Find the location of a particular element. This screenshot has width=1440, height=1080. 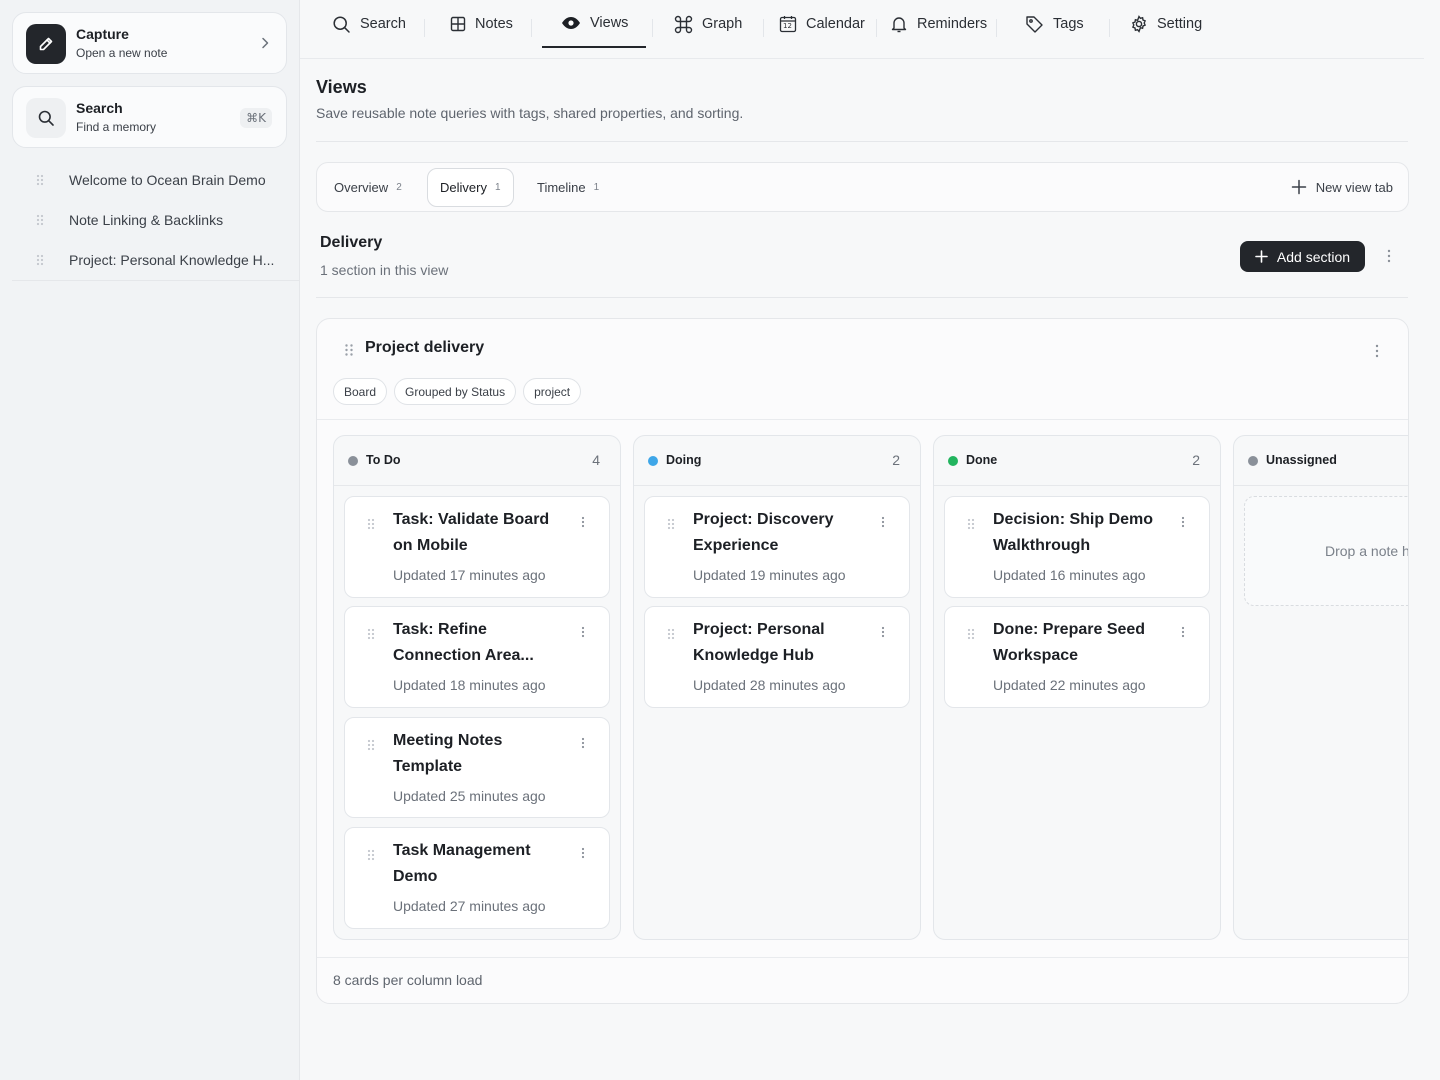

tab-label: Timeline is located at coordinates (561, 187).